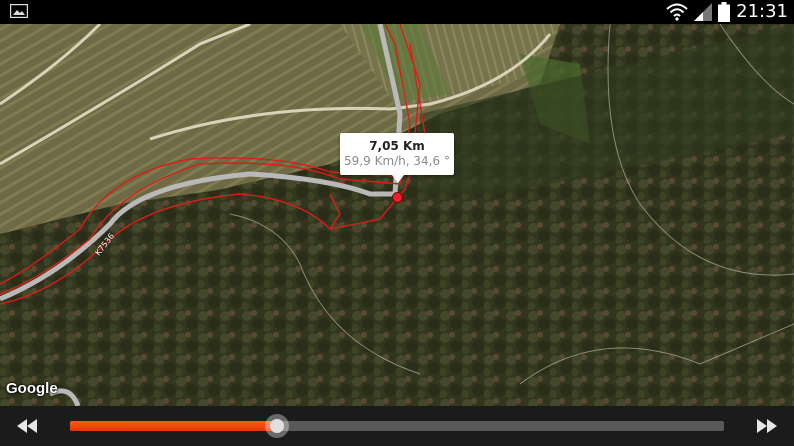  I want to click on playback-bar, so click(397, 426).